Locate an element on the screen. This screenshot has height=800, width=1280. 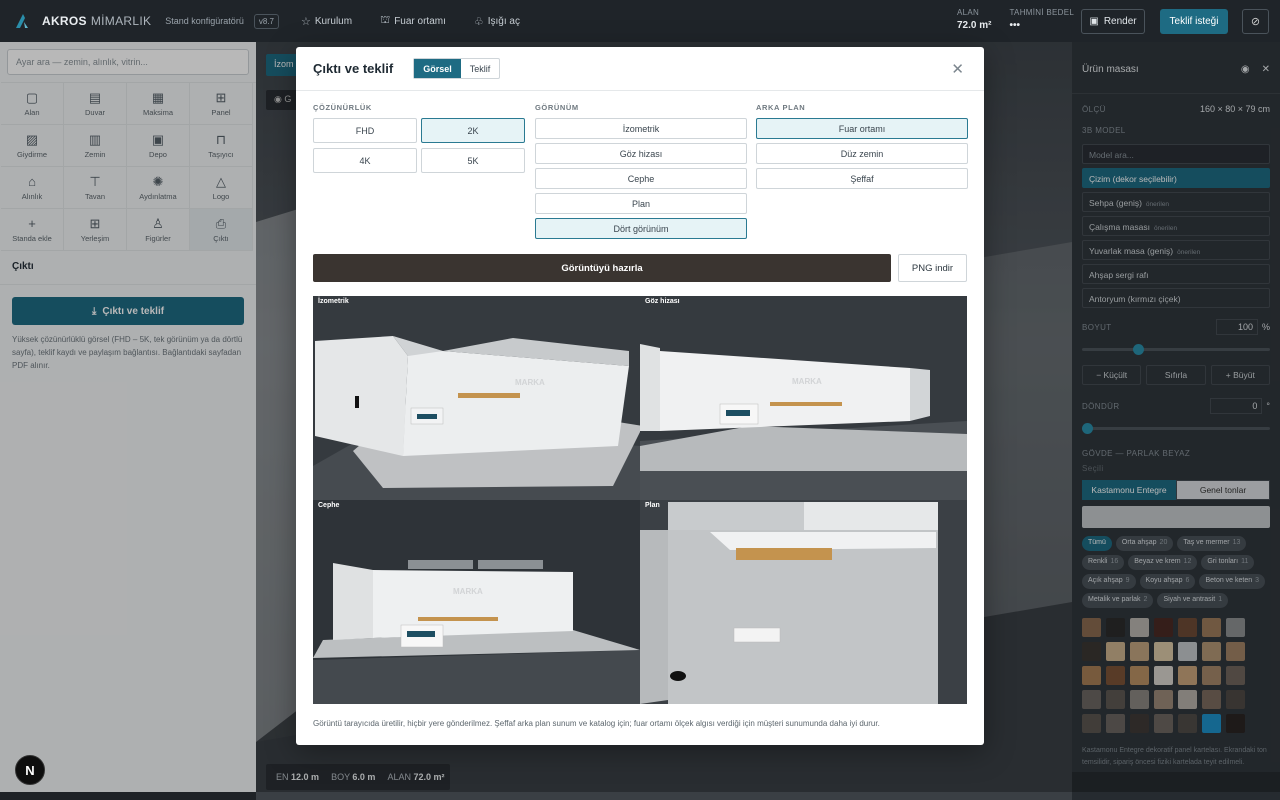
brand: AKROS MİMARLIK is located at coordinates (96, 21).